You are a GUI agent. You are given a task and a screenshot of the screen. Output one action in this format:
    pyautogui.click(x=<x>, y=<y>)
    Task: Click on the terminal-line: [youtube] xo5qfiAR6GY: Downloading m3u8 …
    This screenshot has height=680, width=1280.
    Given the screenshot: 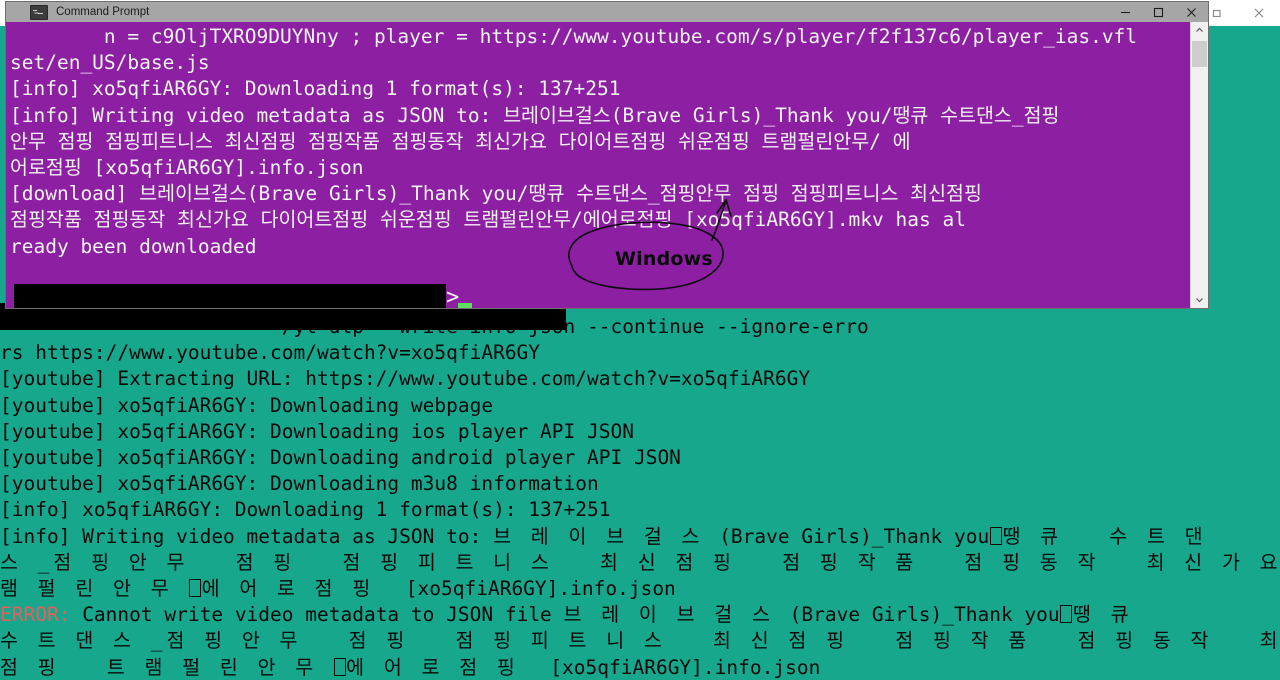 What is the action you would take?
    pyautogui.click(x=640, y=484)
    